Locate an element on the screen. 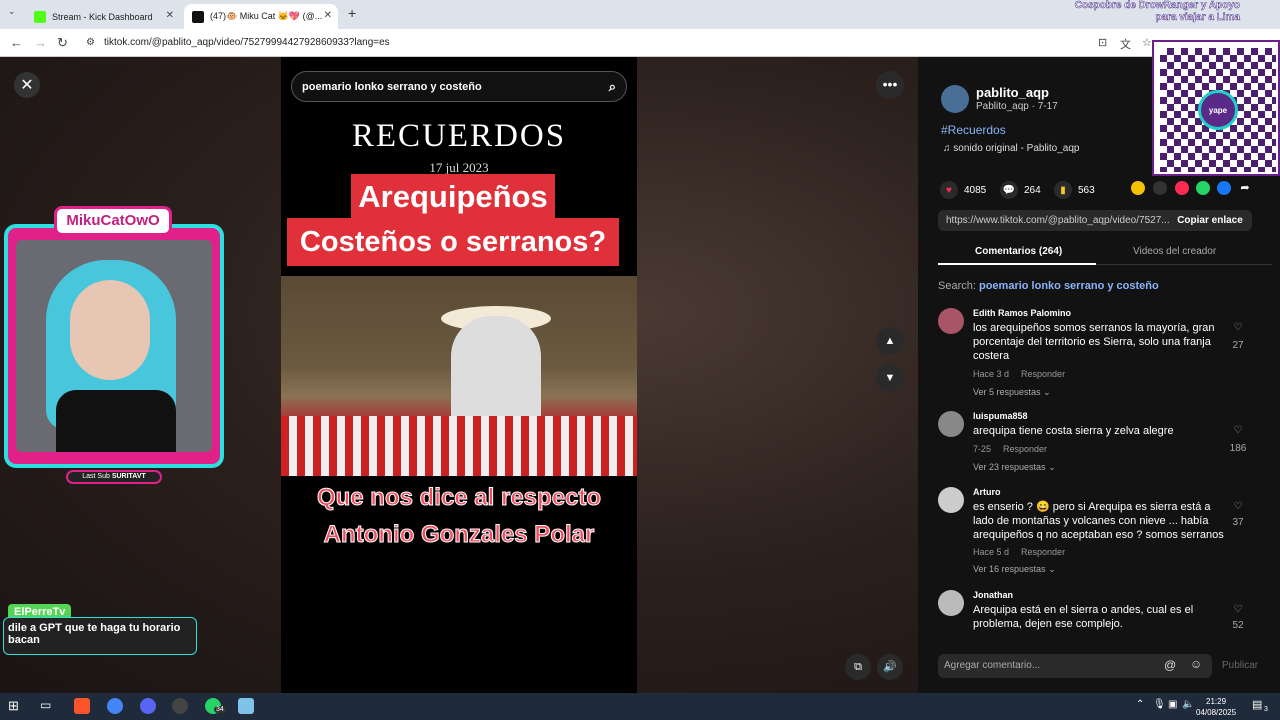 The image size is (1280, 720). kick-icon is located at coordinates (40, 16).